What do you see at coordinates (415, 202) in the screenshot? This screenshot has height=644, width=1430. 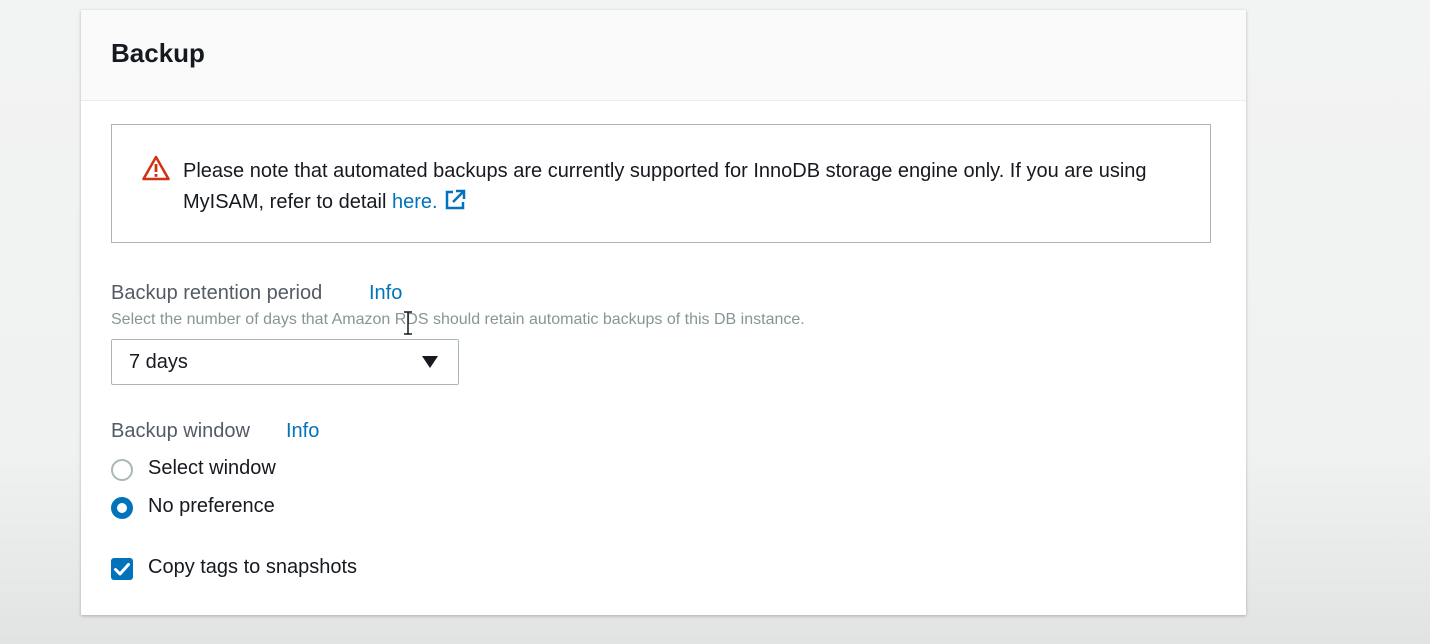 I see `here-link: here.` at bounding box center [415, 202].